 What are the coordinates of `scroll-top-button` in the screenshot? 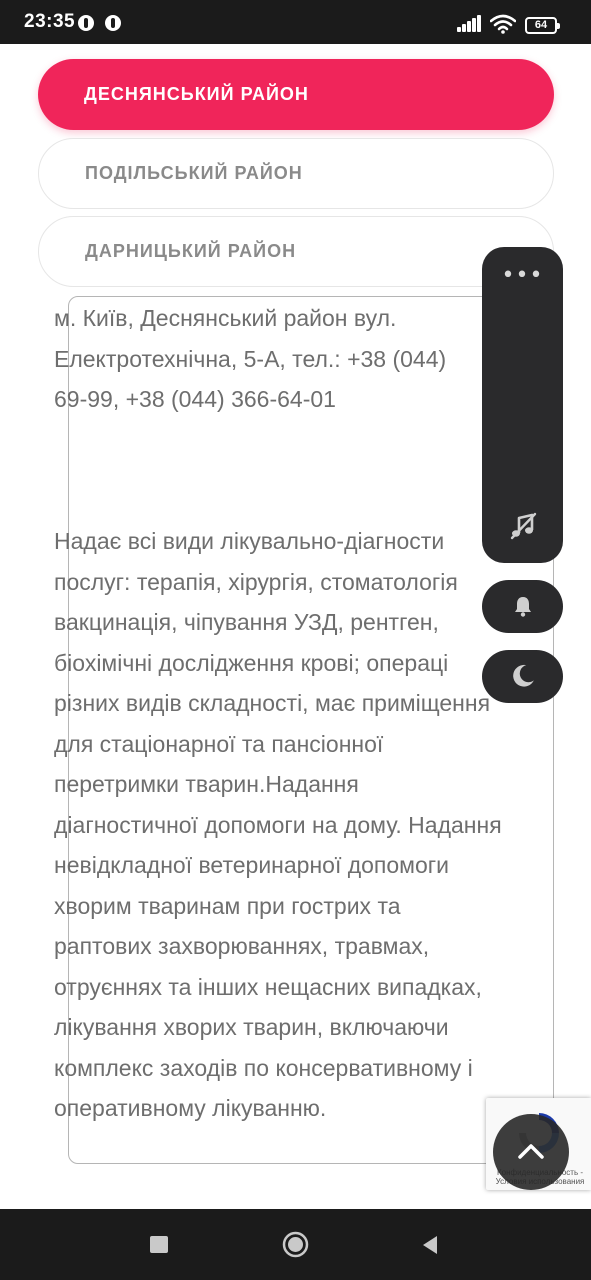 It's located at (531, 1152).